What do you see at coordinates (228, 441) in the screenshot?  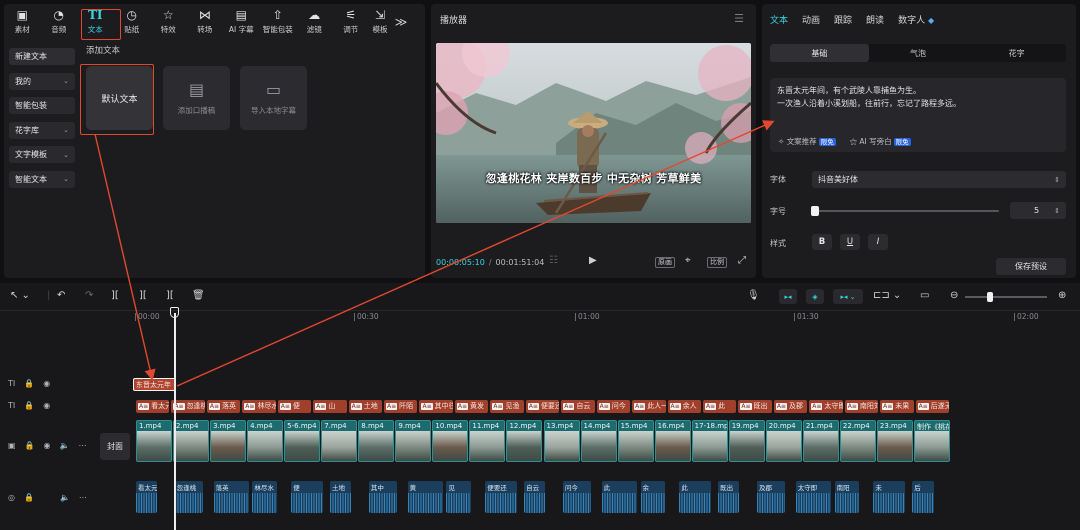 I see `video-clip: 3.mp4` at bounding box center [228, 441].